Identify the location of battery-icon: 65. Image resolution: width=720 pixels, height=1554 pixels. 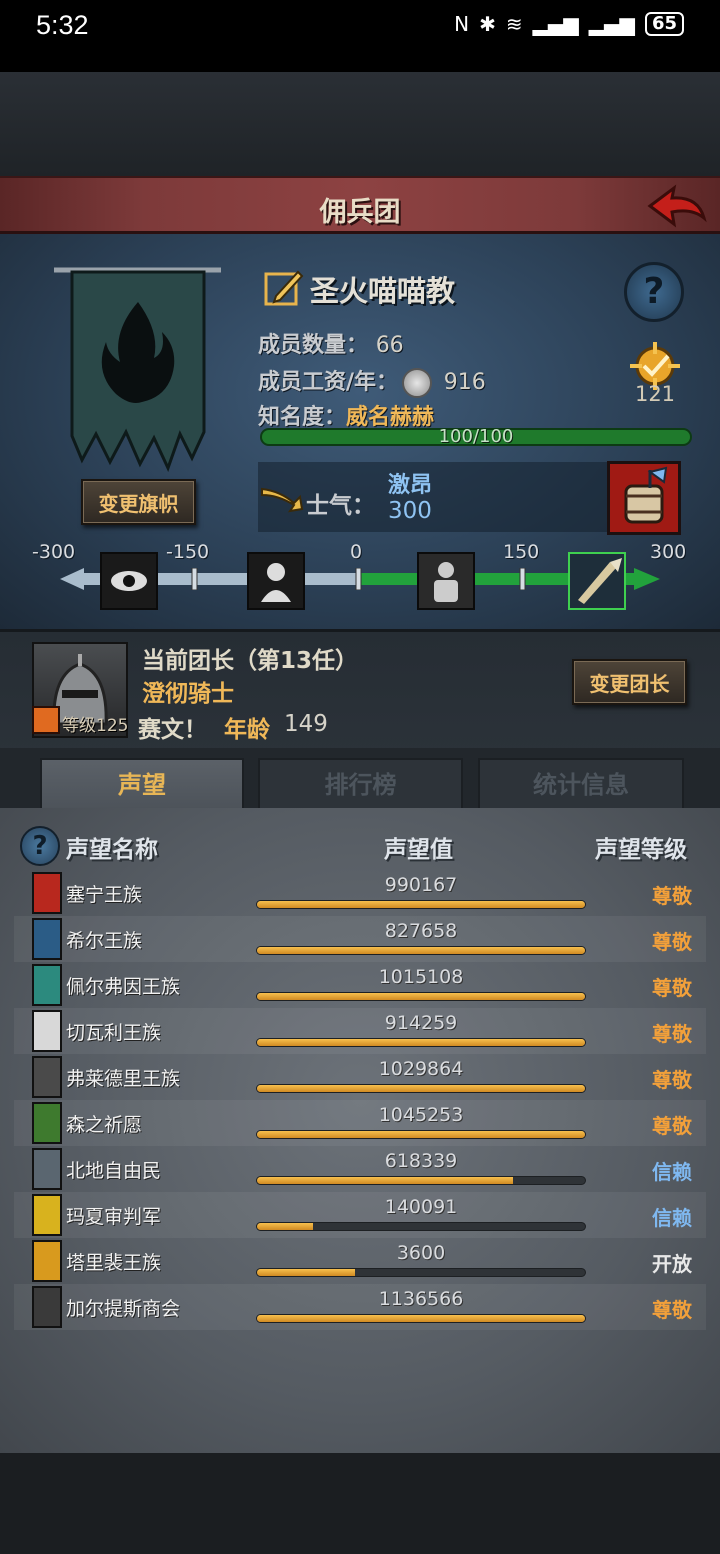
(664, 24).